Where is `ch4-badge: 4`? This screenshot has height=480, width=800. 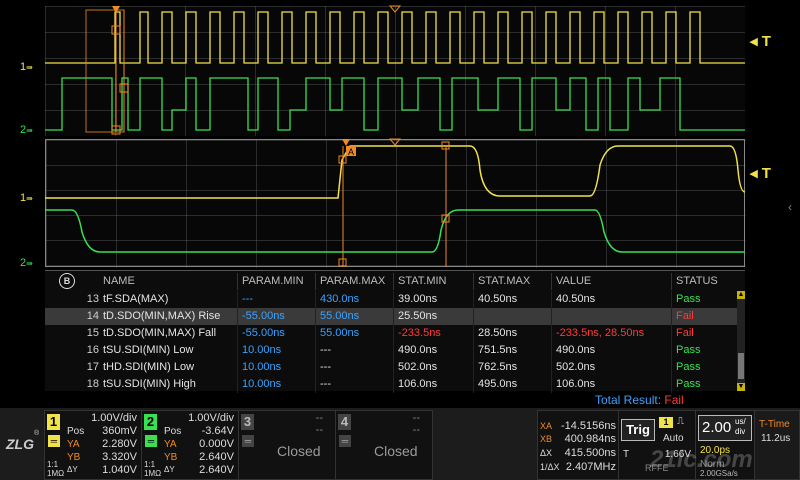 ch4-badge: 4 is located at coordinates (344, 422).